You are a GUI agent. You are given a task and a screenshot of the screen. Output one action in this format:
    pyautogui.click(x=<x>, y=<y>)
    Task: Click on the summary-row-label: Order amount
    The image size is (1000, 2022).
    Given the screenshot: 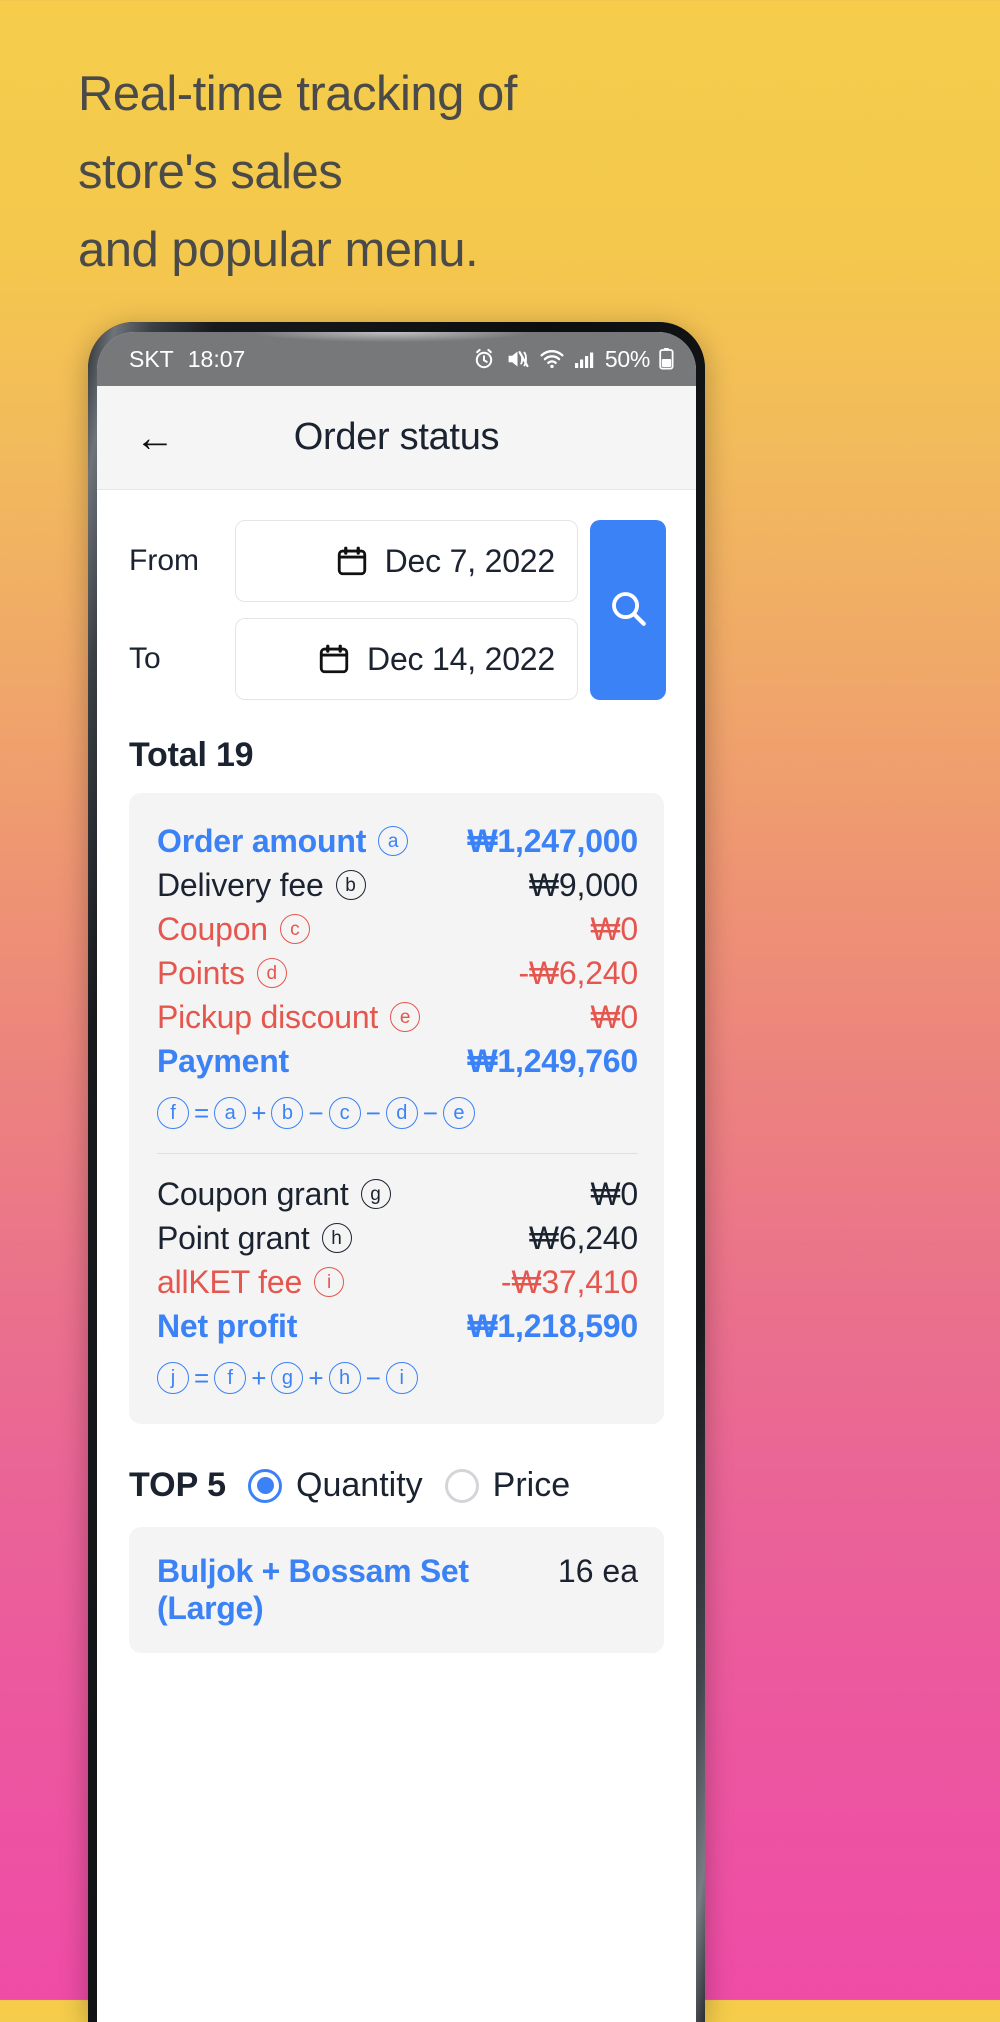 What is the action you would take?
    pyautogui.click(x=262, y=840)
    